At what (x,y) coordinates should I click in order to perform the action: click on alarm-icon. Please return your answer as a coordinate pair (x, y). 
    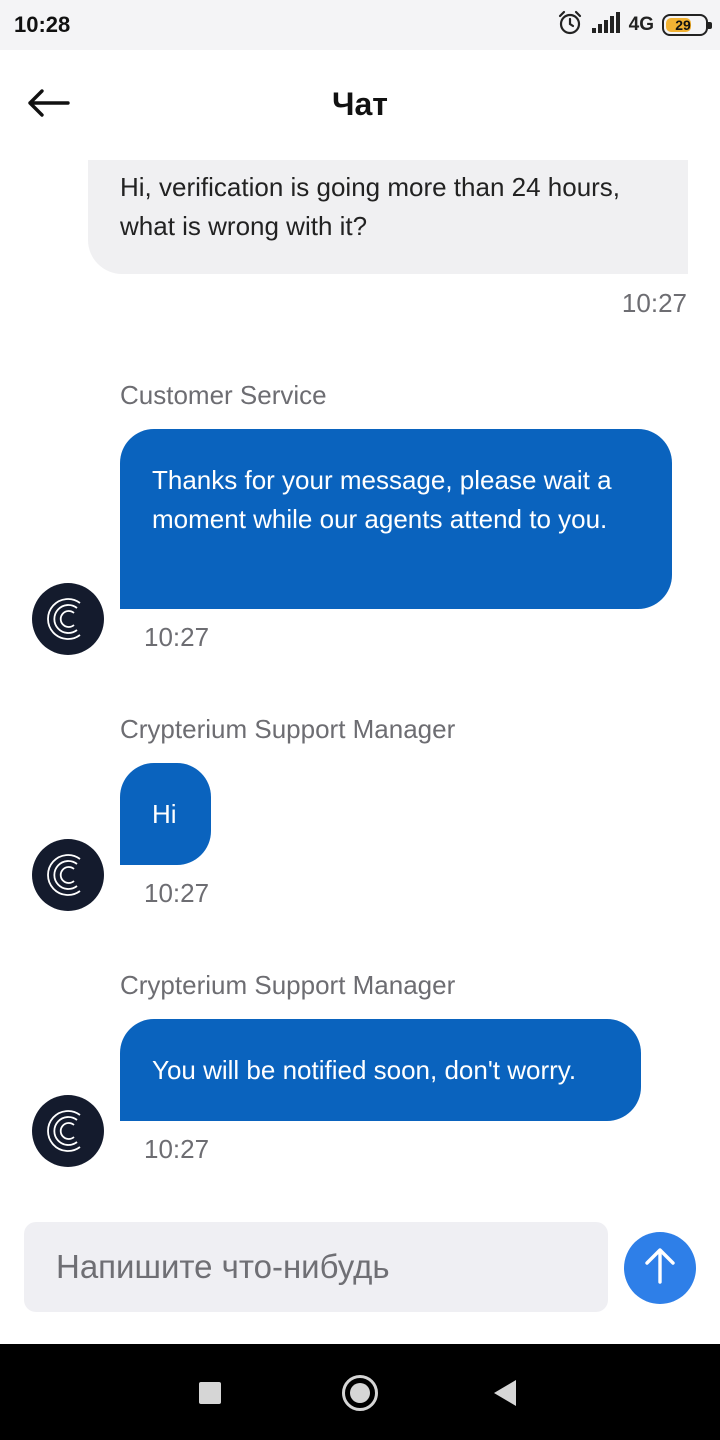
    Looking at the image, I should click on (570, 25).